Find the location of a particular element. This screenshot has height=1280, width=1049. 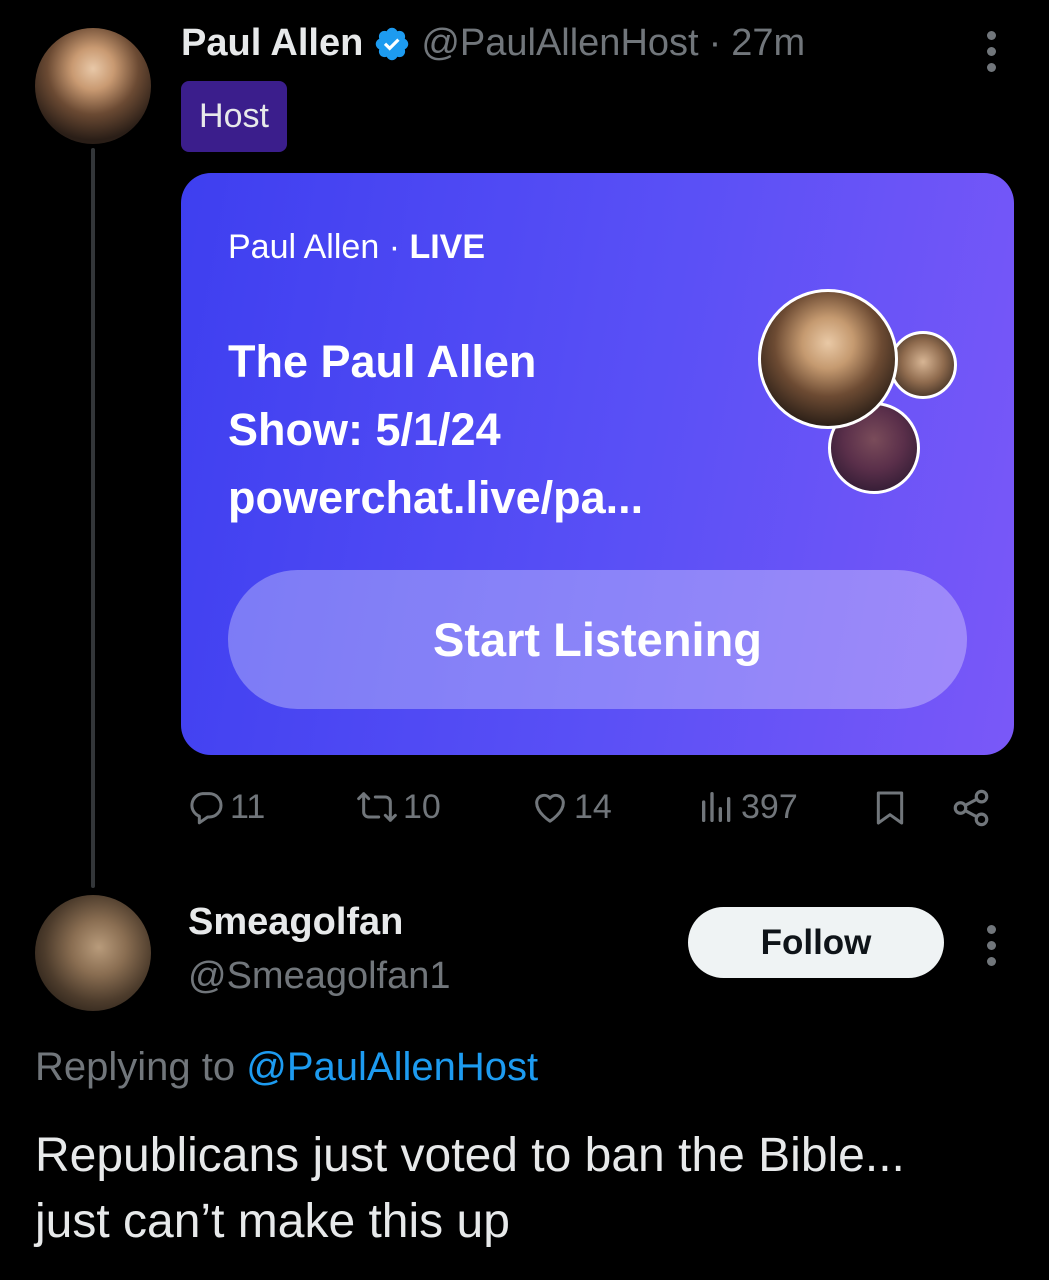

repost-count: 10 is located at coordinates (422, 806).